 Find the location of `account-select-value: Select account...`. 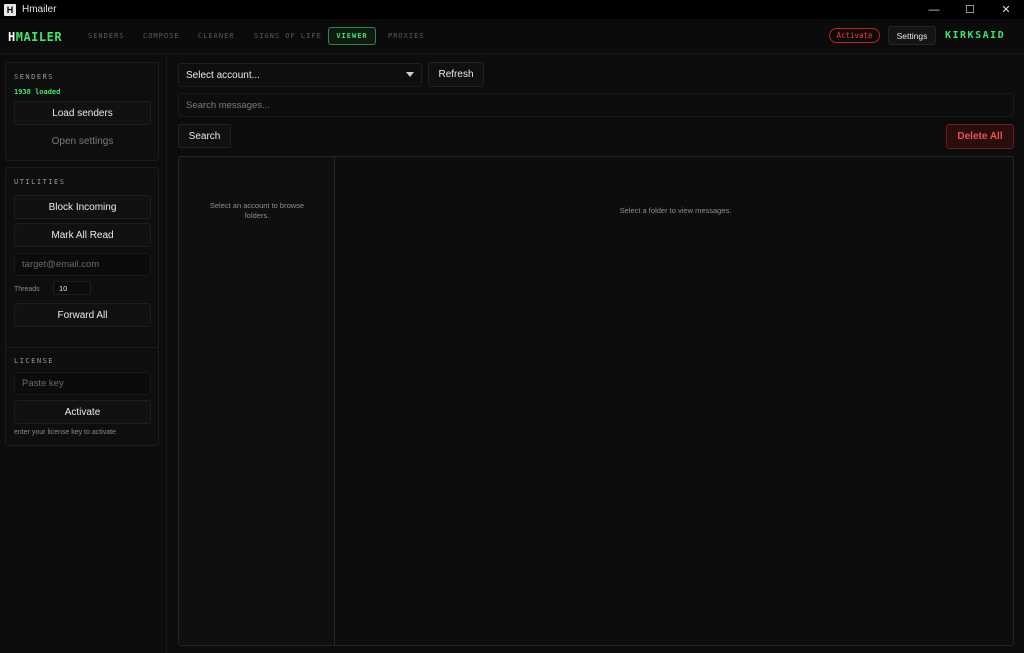

account-select-value: Select account... is located at coordinates (223, 75).